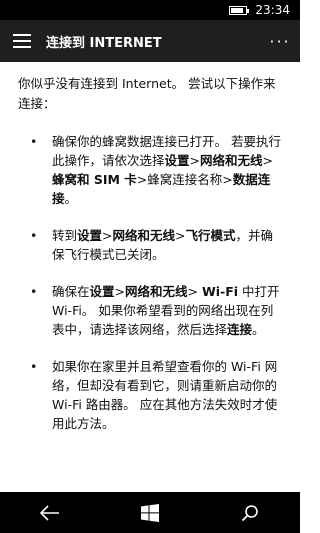 The width and height of the screenshot is (320, 533). I want to click on back-arrow-icon, so click(49, 512).